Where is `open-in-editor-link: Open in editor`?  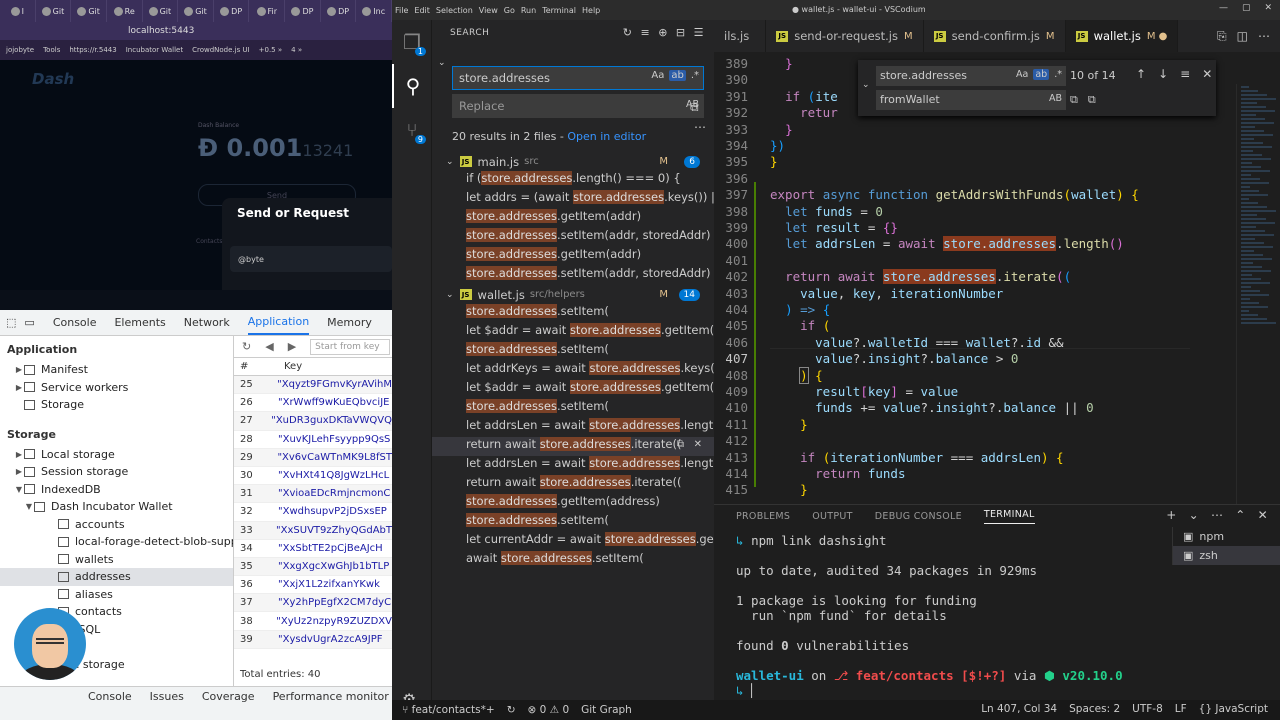 open-in-editor-link: Open in editor is located at coordinates (606, 136).